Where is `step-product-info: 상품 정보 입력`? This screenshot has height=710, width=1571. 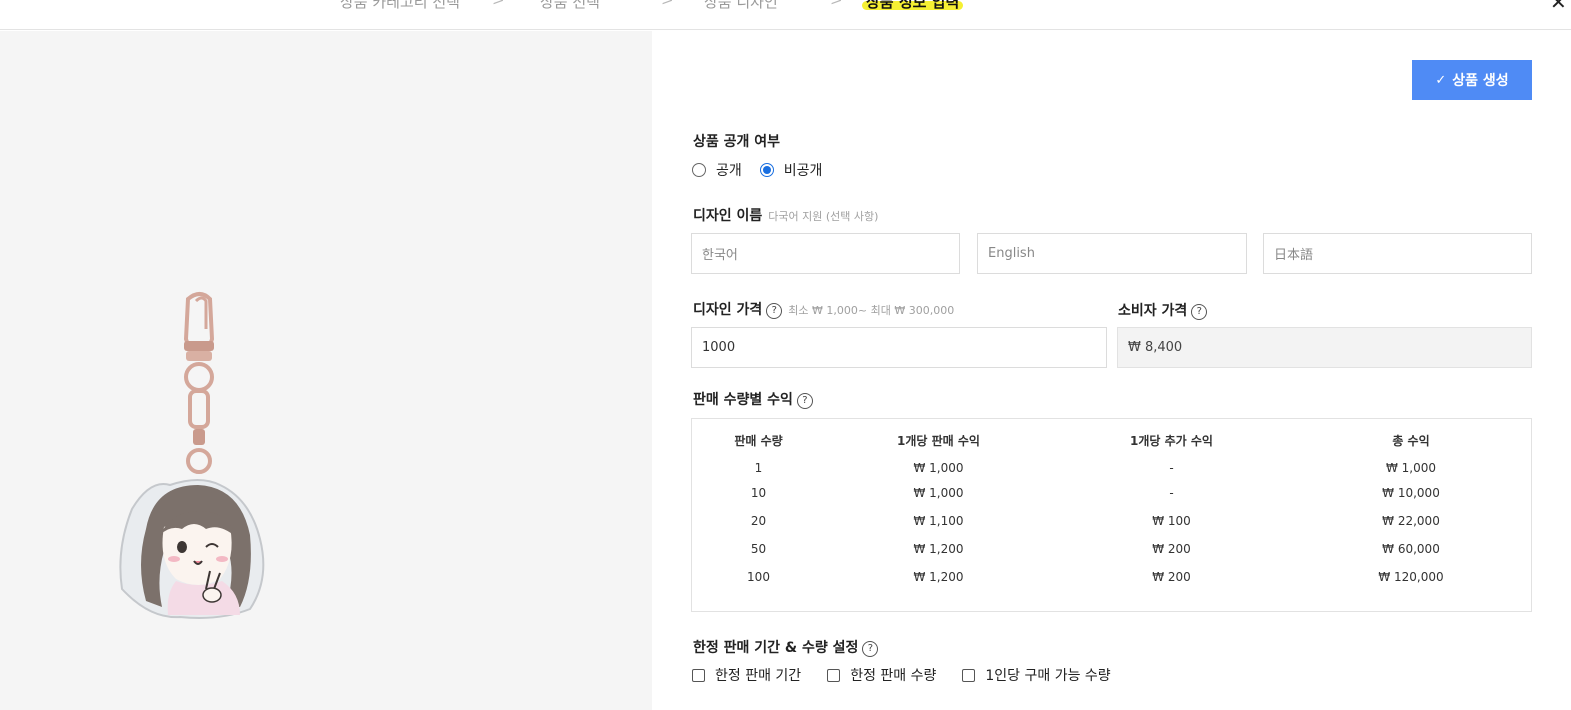 step-product-info: 상품 정보 입력 is located at coordinates (913, 6).